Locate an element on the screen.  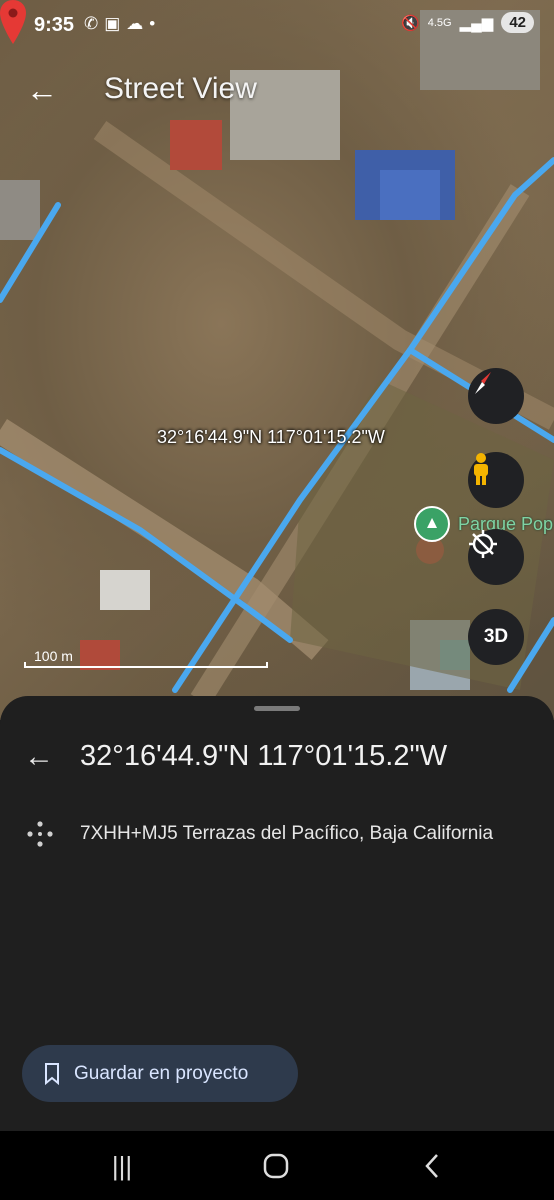
mute-icon: 🔇 is located at coordinates (410, 23).